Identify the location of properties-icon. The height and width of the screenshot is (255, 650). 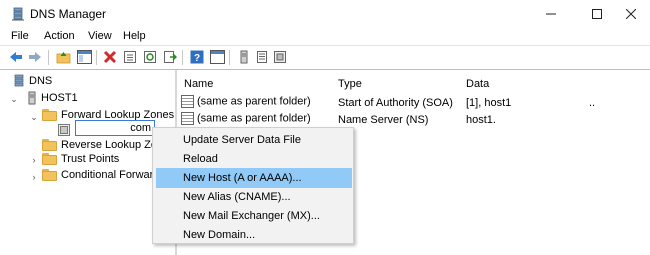
(130, 57).